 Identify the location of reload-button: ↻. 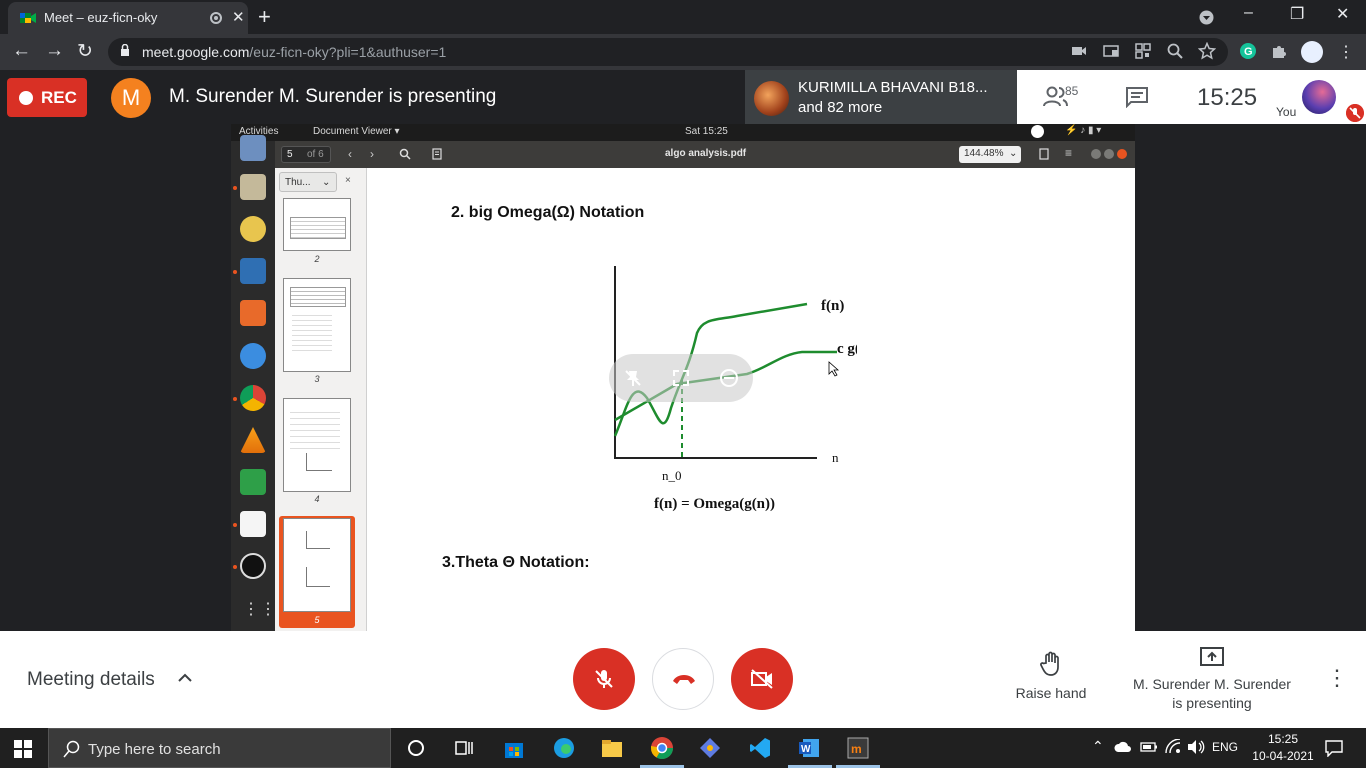
(85, 51).